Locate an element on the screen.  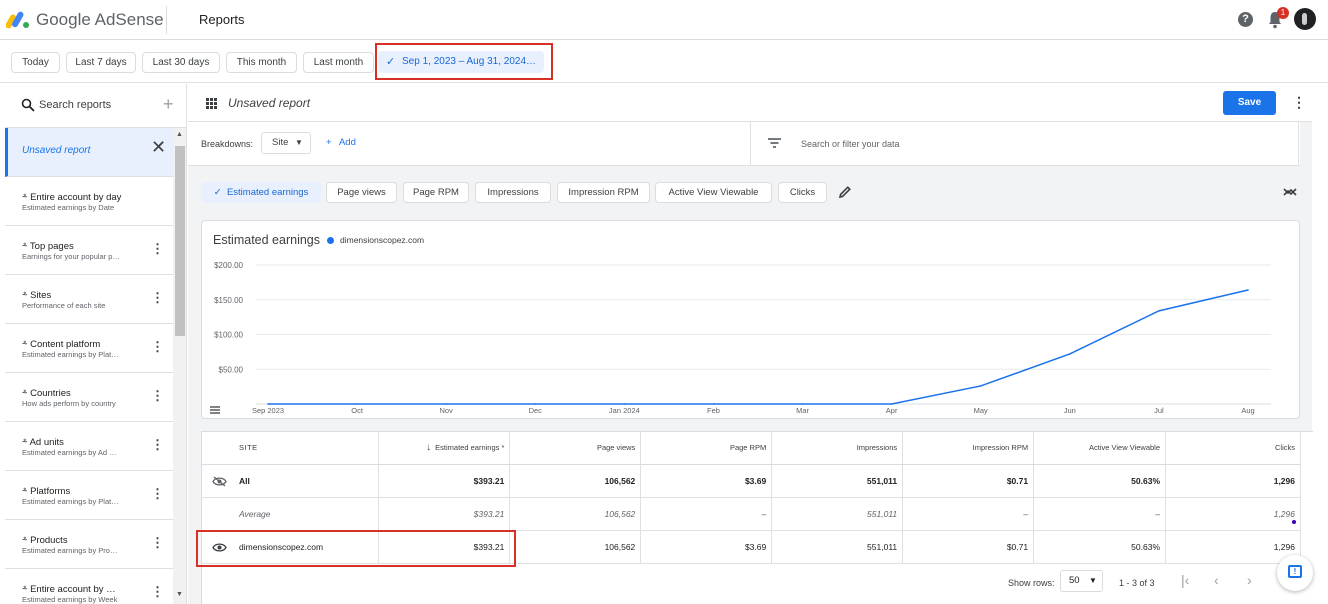
metric-chip-estimated-earnings: ✓ Estimated earnings is located at coordinates (261, 192).